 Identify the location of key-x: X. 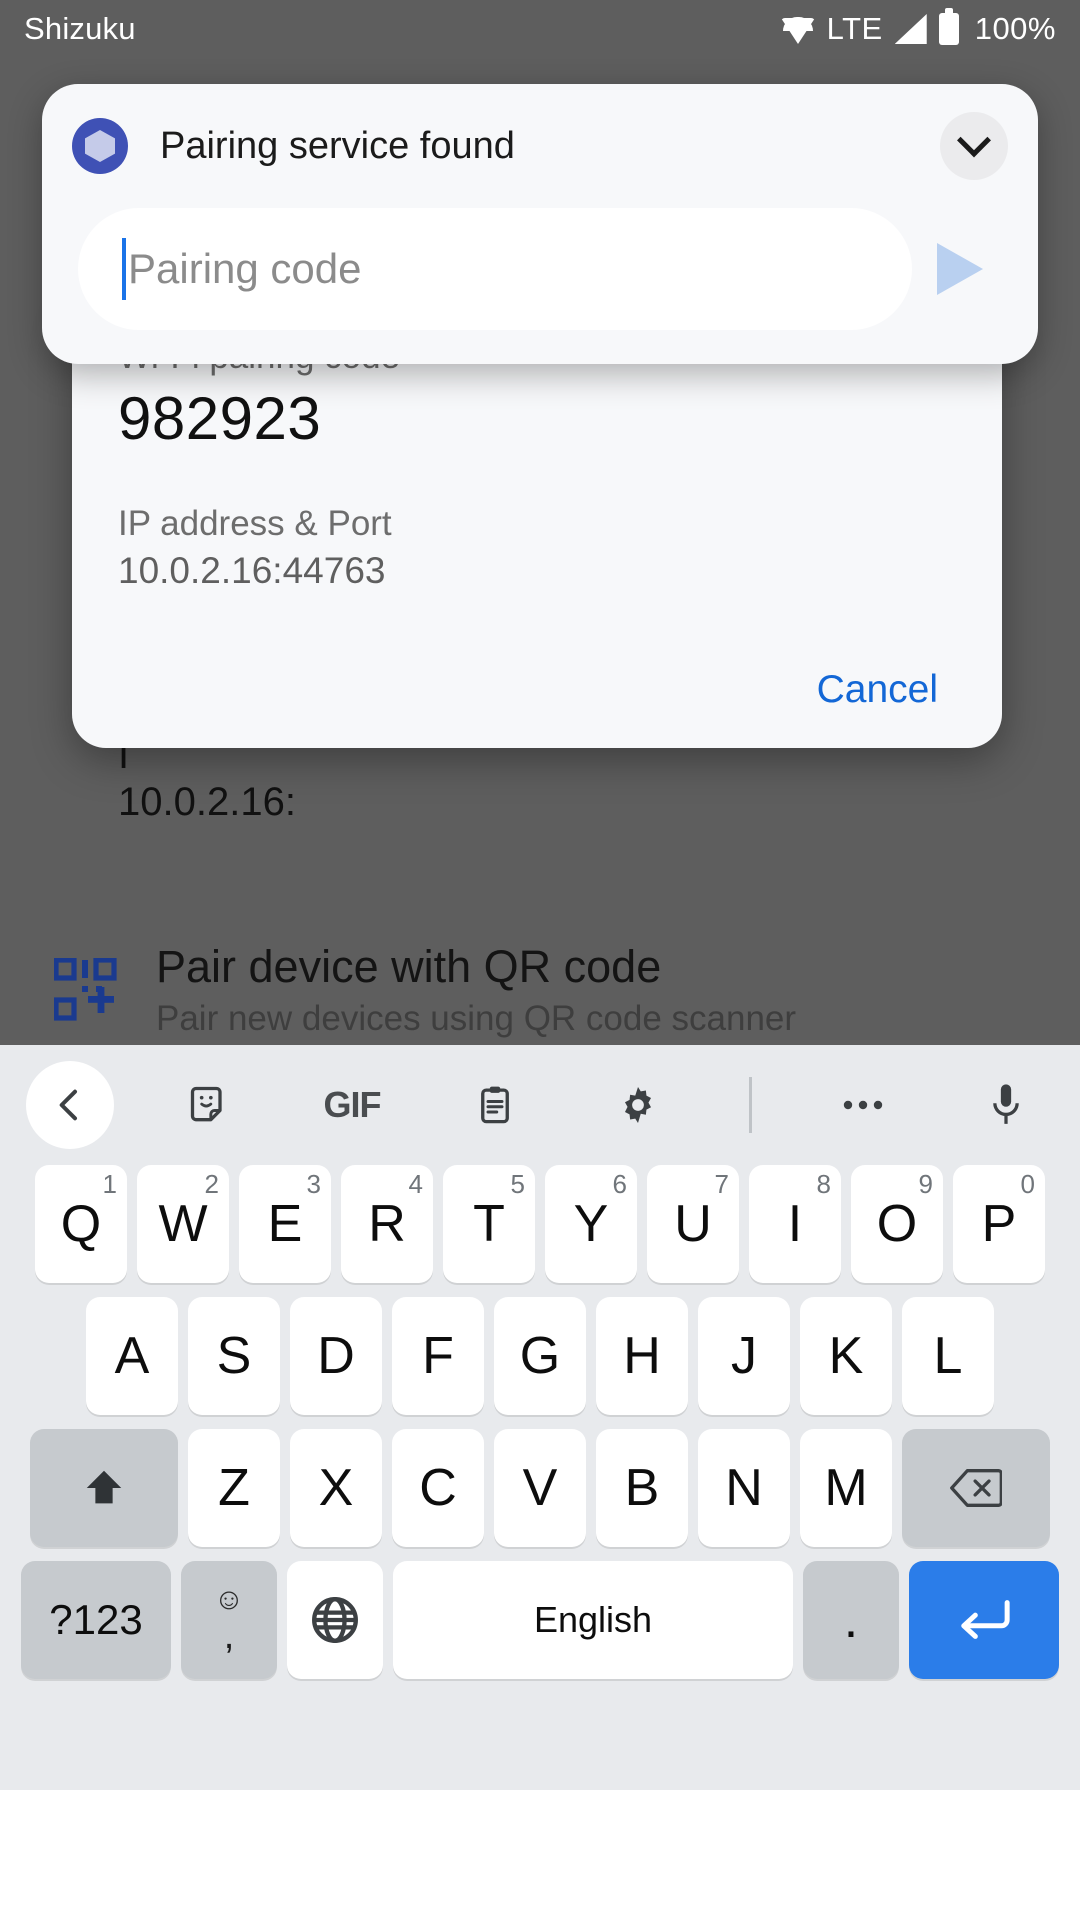
(336, 1488).